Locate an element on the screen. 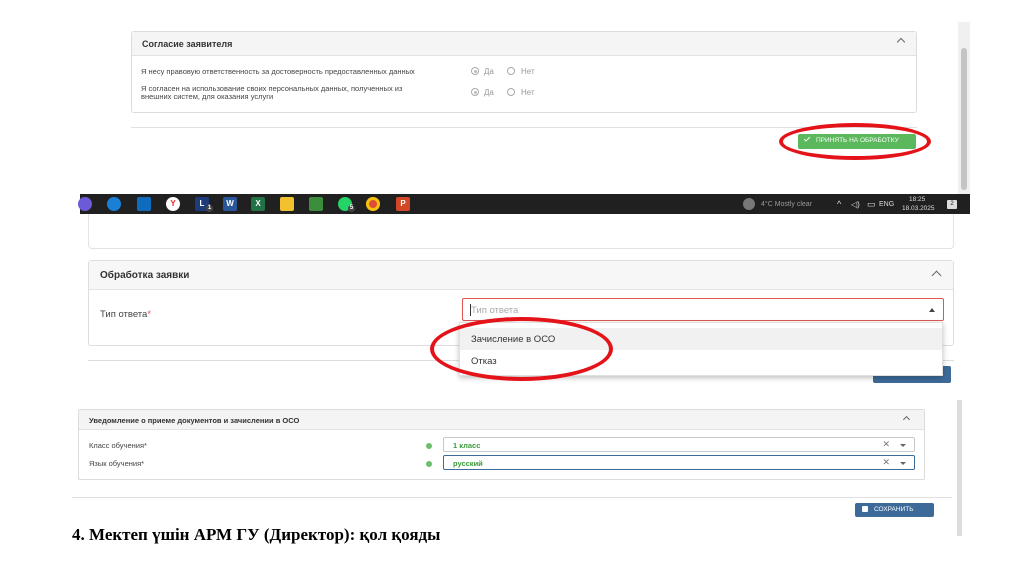 This screenshot has width=1024, height=574. class-value: 1 класс is located at coordinates (467, 445).